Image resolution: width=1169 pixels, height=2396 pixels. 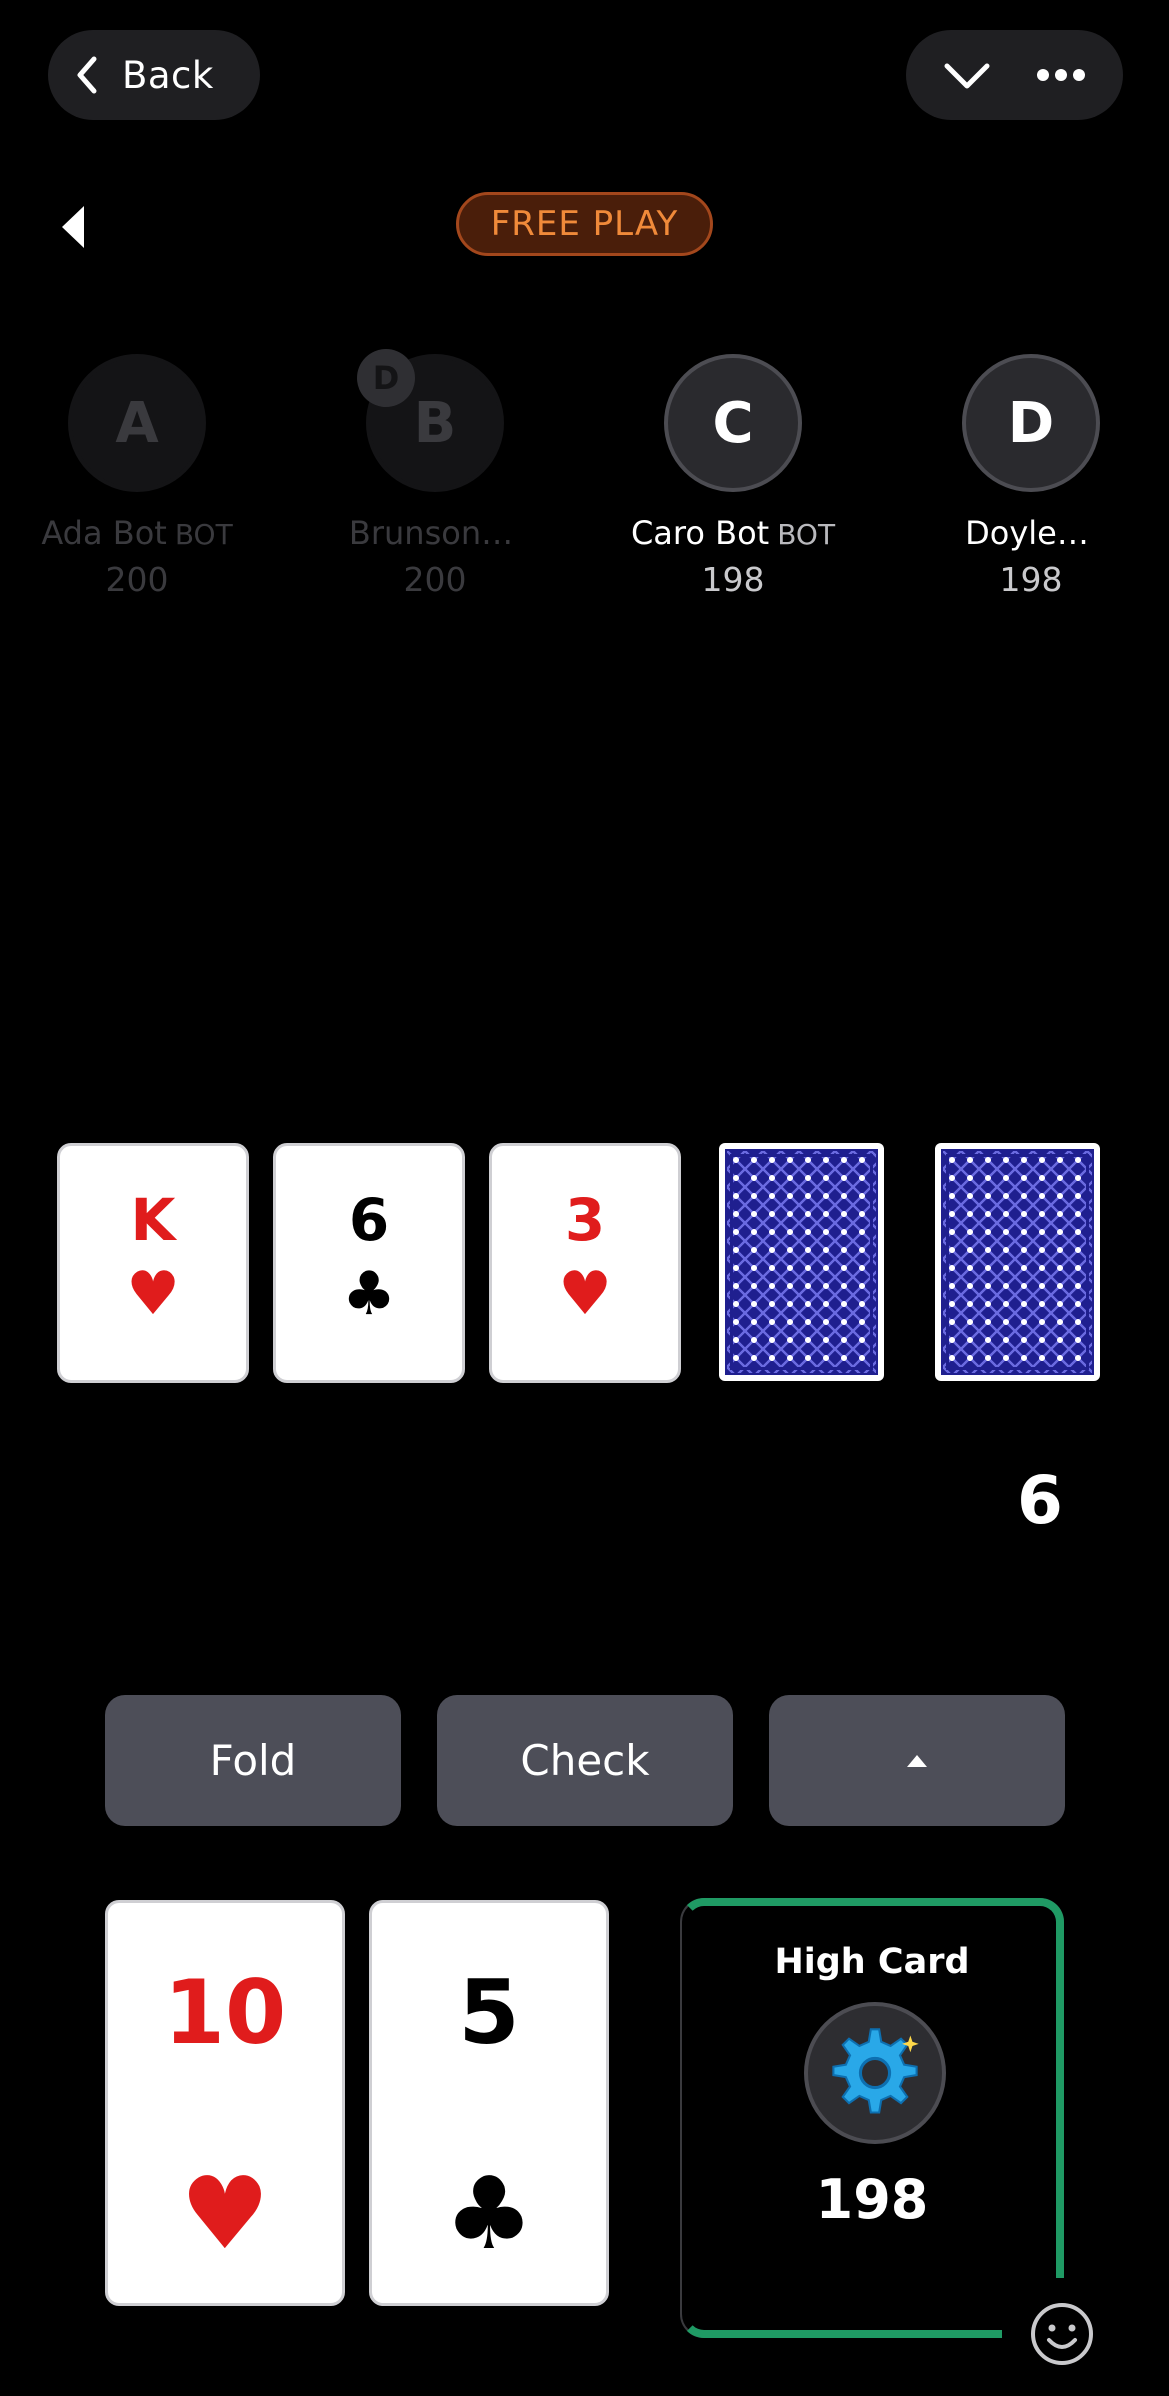 I want to click on hole-card-1: 10 ♥, so click(x=225, y=2103).